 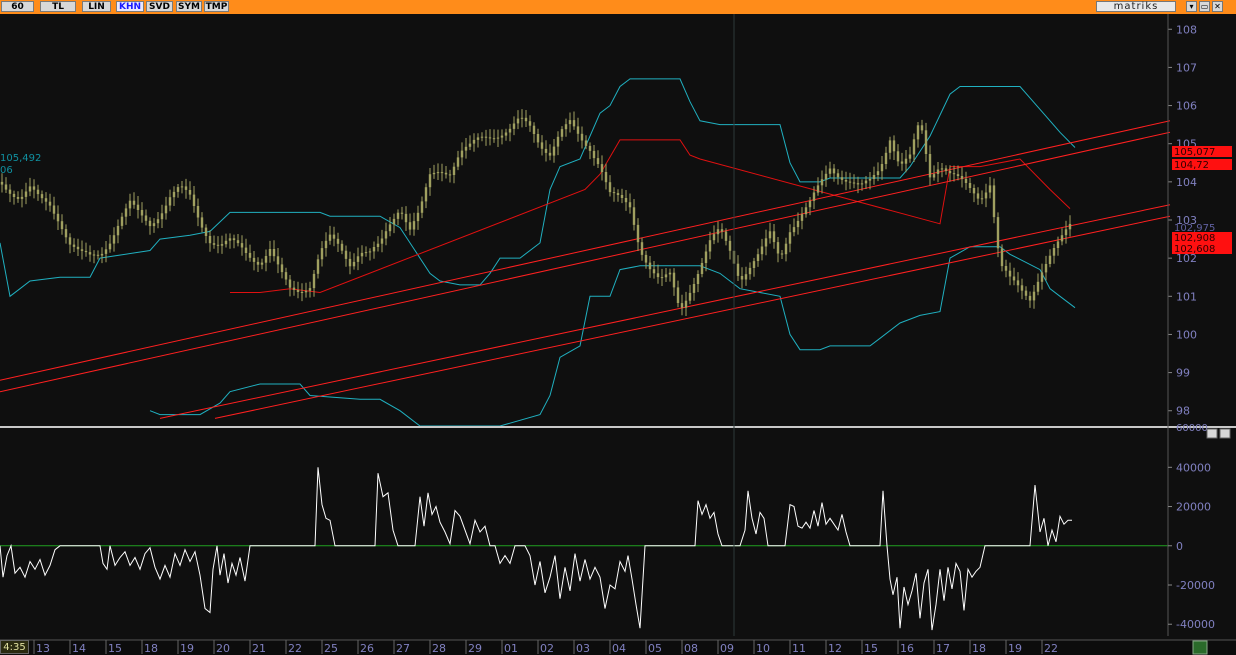 I want to click on price-tick-label: 107, so click(x=1186, y=67).